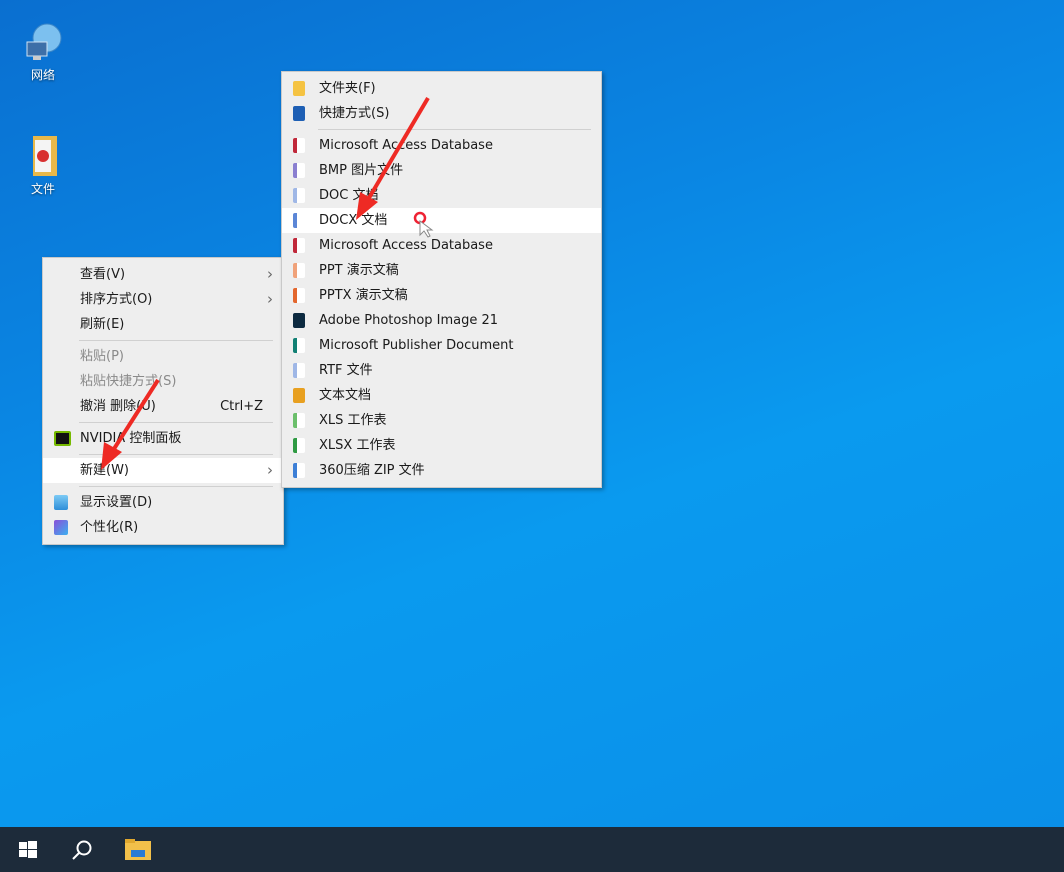  I want to click on taskbar, so click(532, 849).